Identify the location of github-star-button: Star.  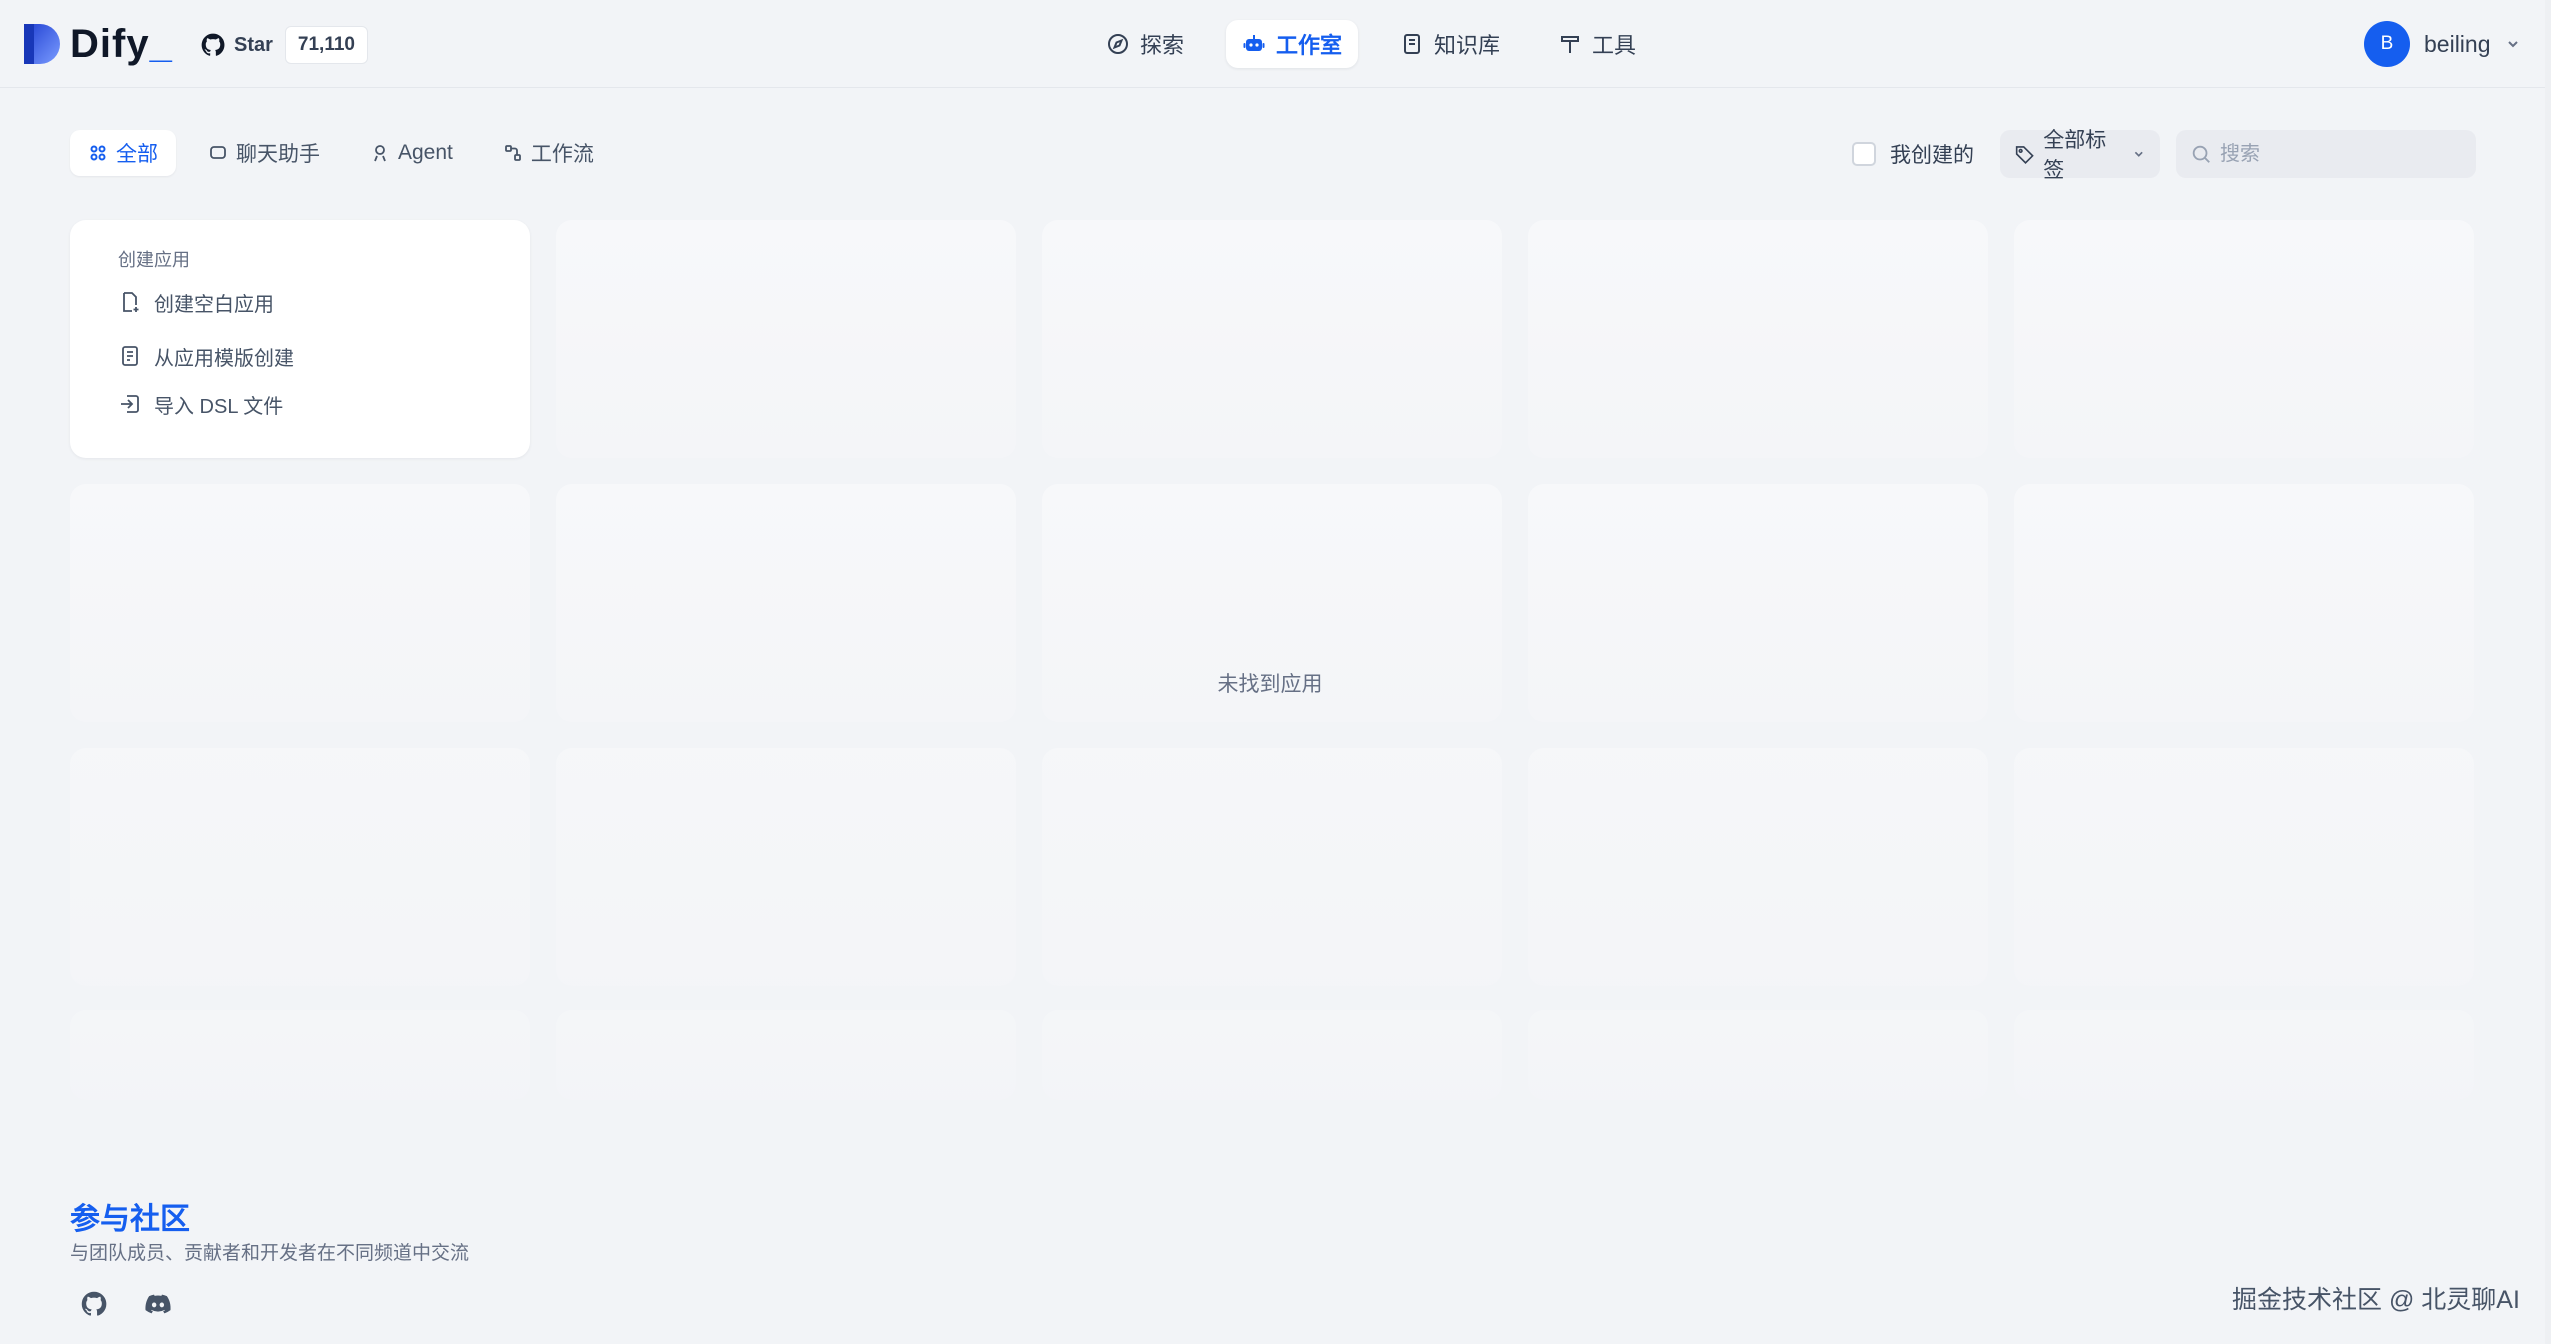
(242, 45).